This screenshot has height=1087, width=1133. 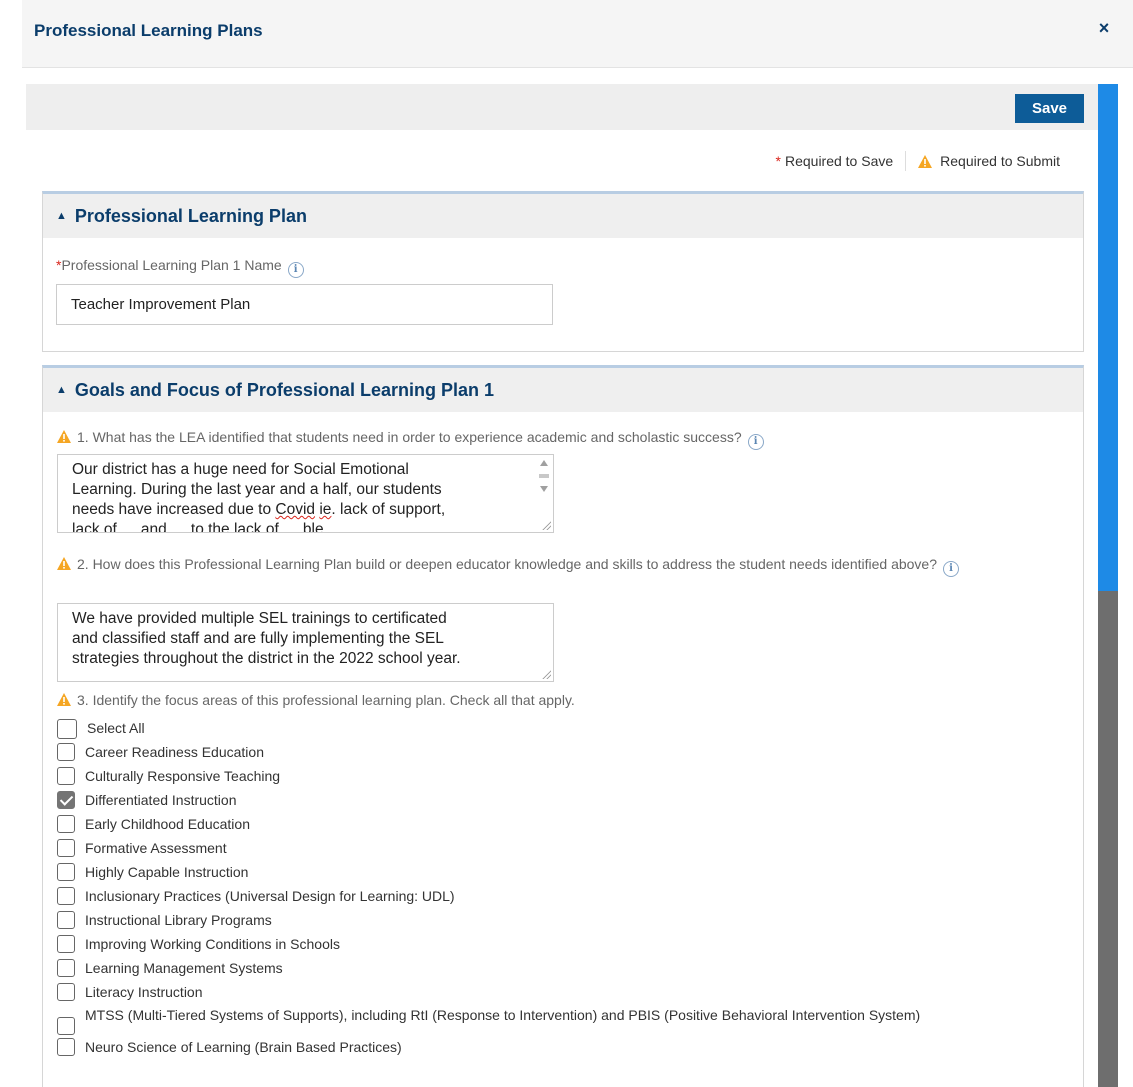 What do you see at coordinates (1108, 337) in the screenshot?
I see `scrollbar-thumb` at bounding box center [1108, 337].